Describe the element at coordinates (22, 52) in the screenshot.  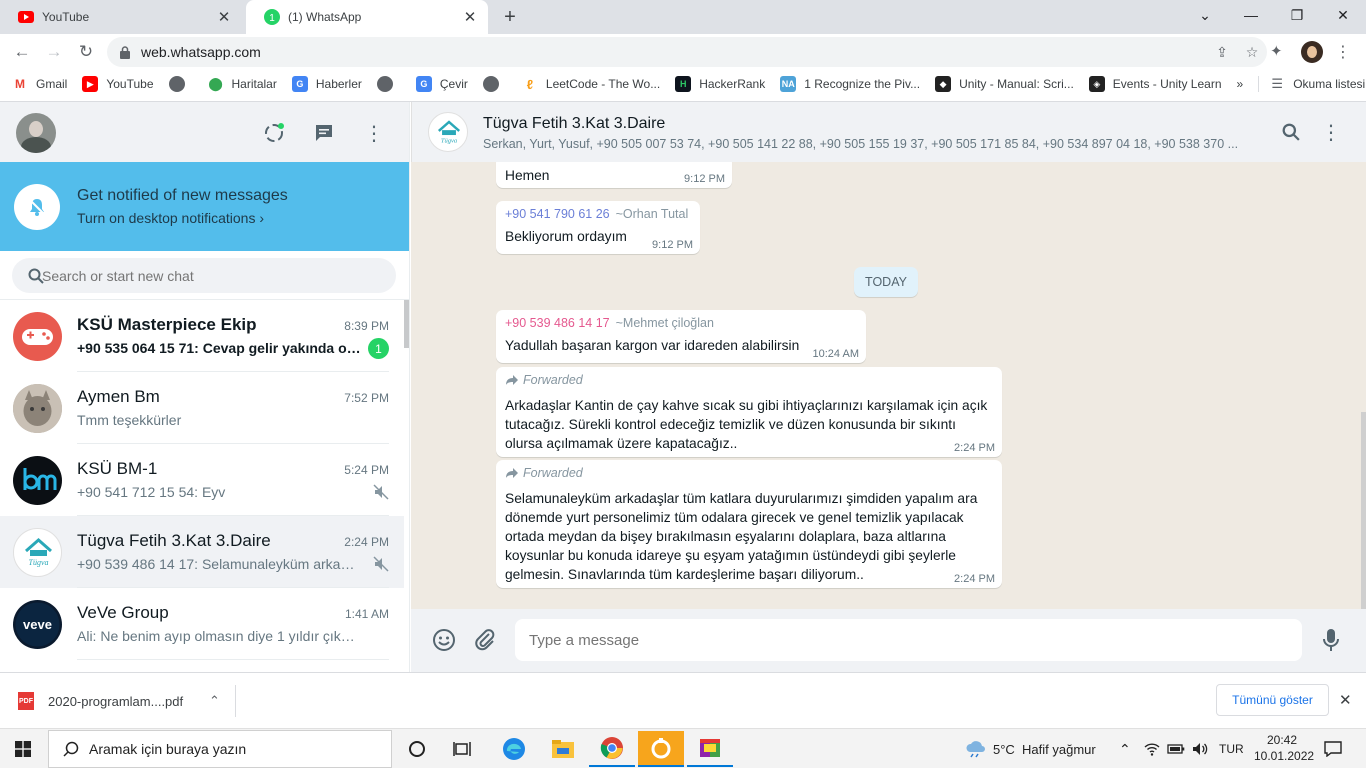
I see `back-button: ←` at that location.